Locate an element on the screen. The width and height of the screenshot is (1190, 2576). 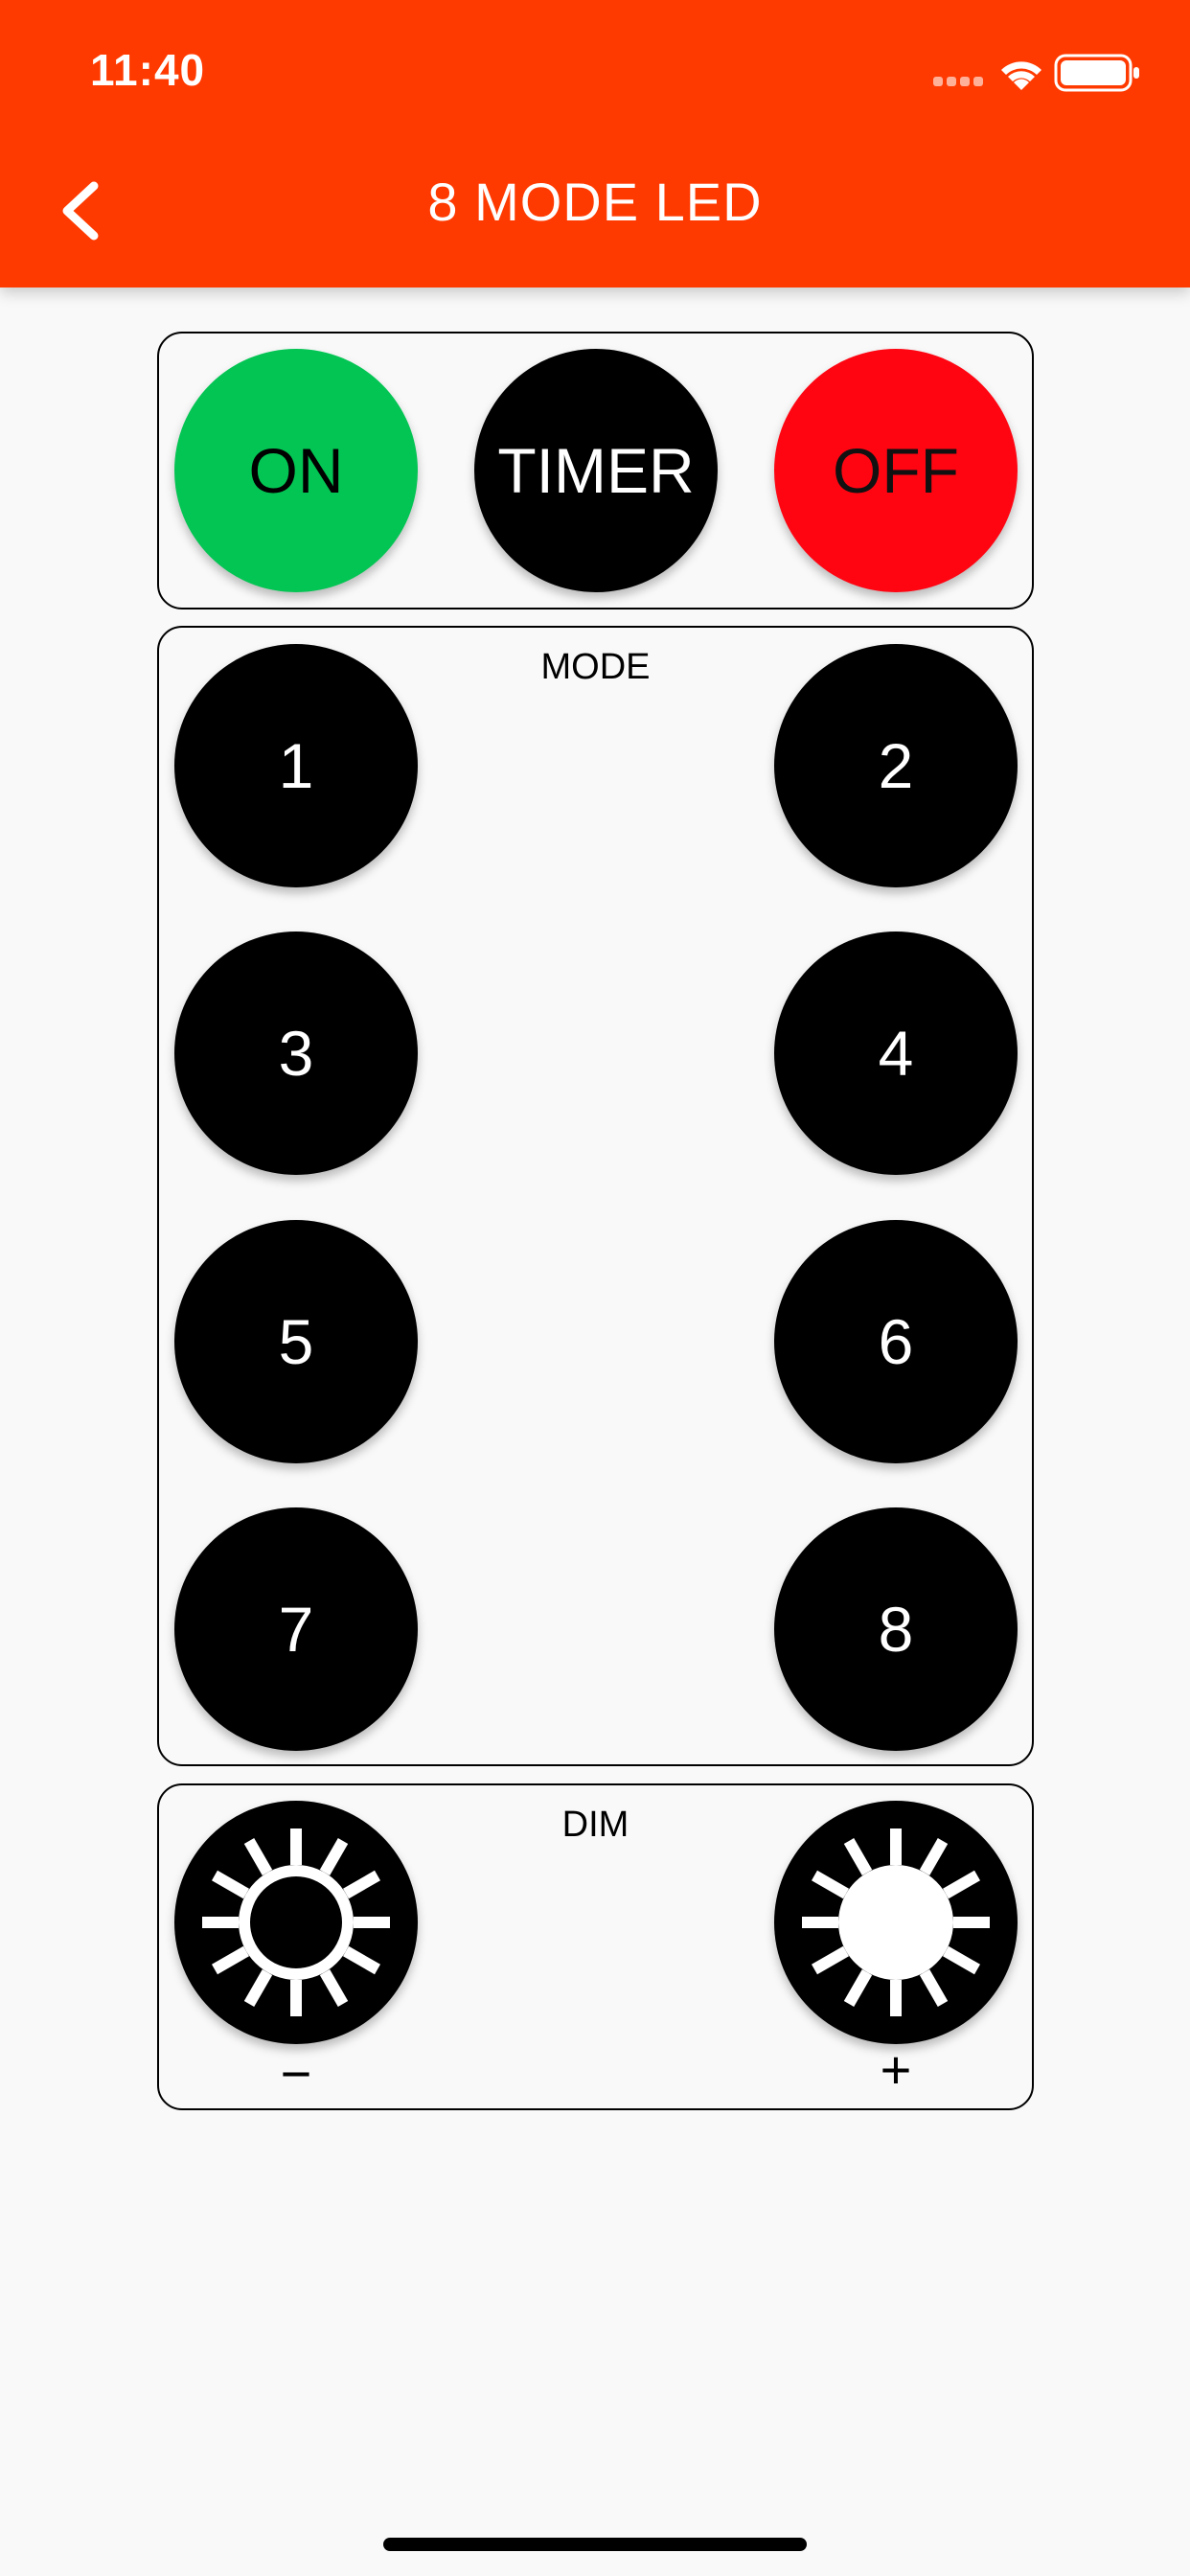
status-time: 11:40 is located at coordinates (148, 70).